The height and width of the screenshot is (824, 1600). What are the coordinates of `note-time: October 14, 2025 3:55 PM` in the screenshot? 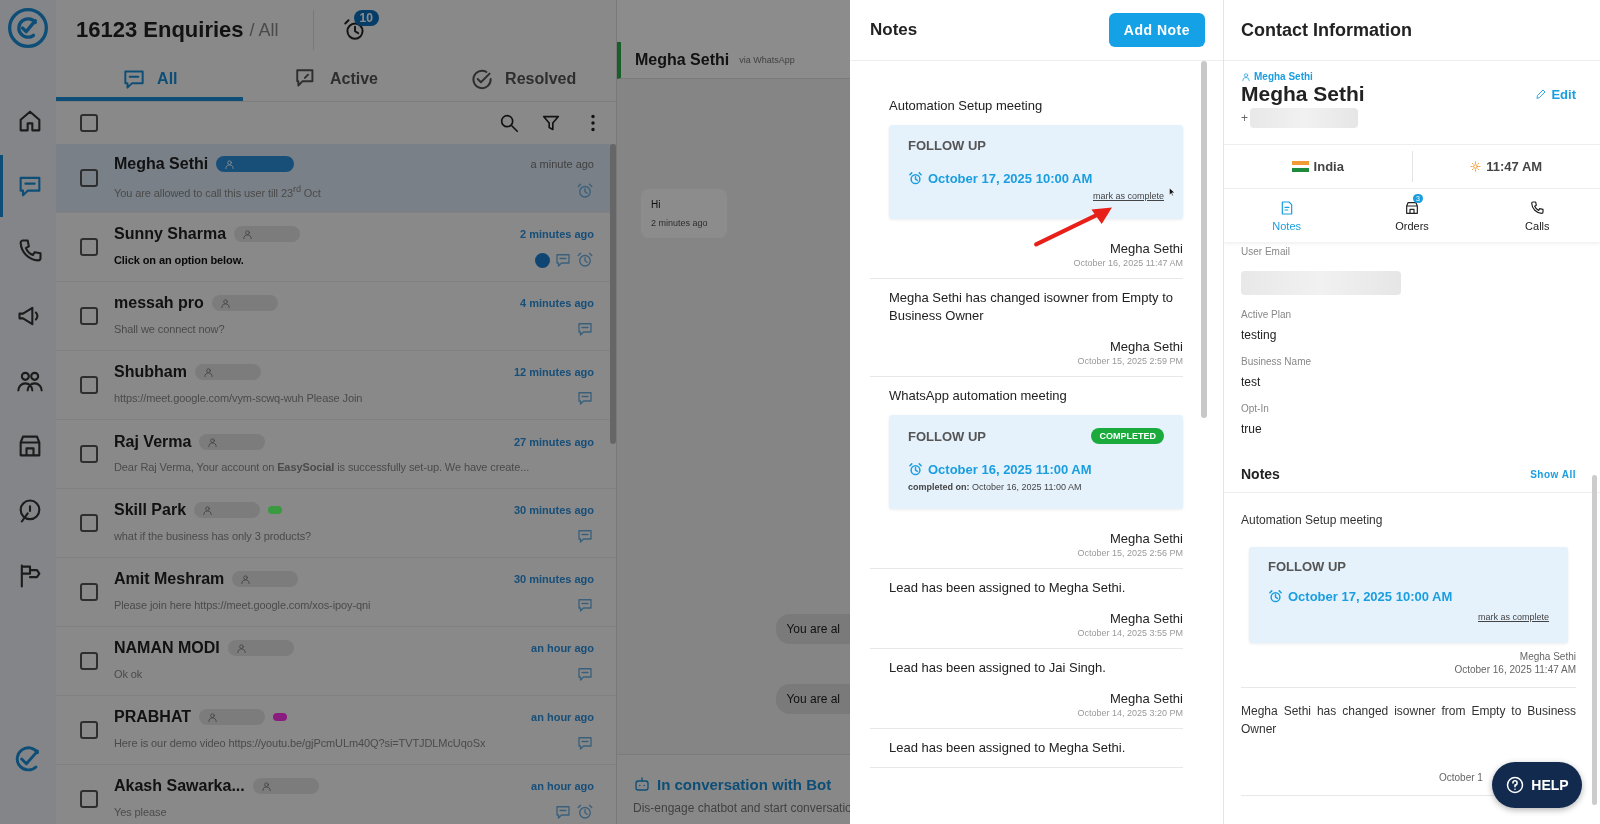 It's located at (1130, 633).